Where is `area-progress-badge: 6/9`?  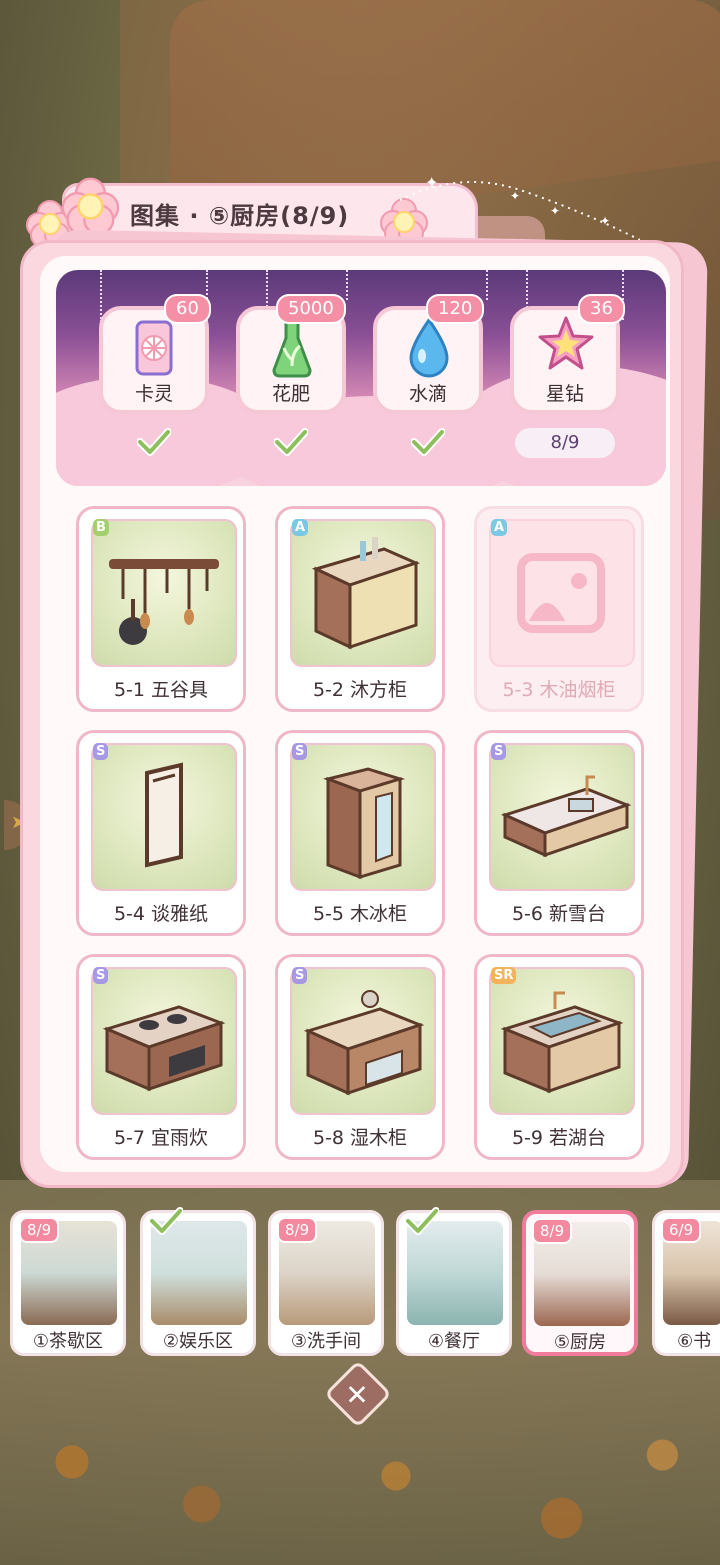
area-progress-badge: 6/9 is located at coordinates (681, 1230).